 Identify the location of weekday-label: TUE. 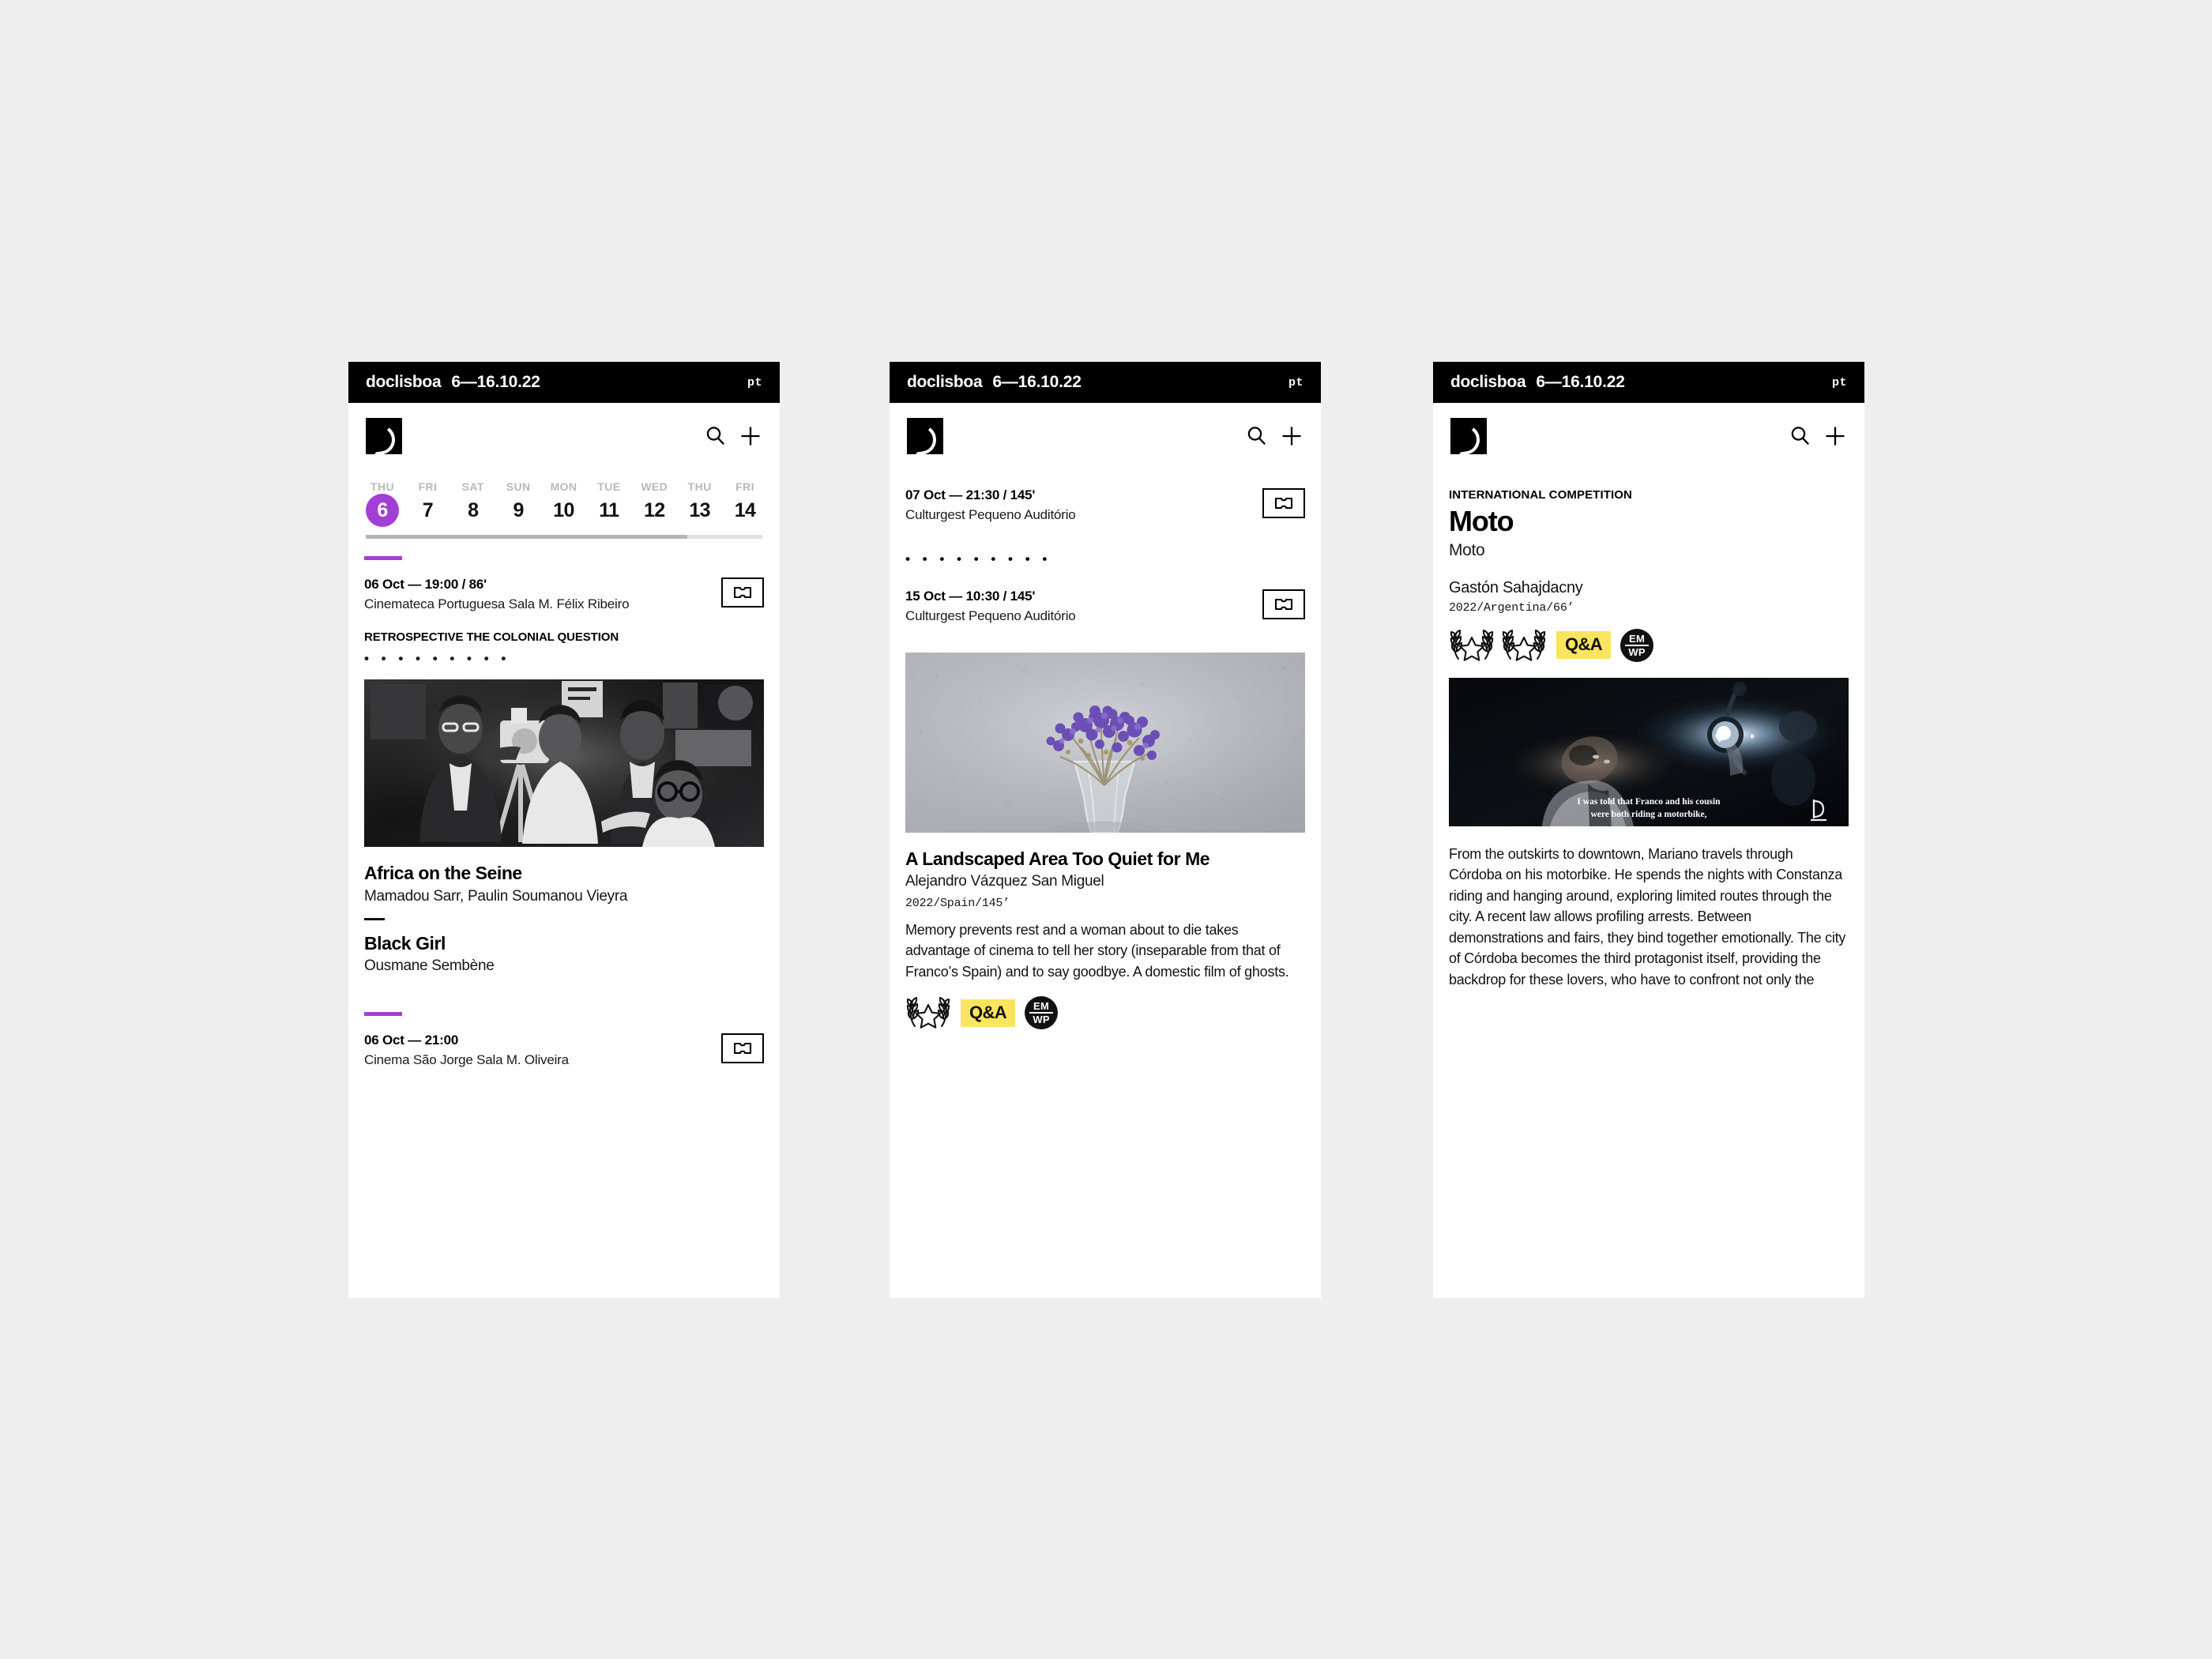
(609, 487).